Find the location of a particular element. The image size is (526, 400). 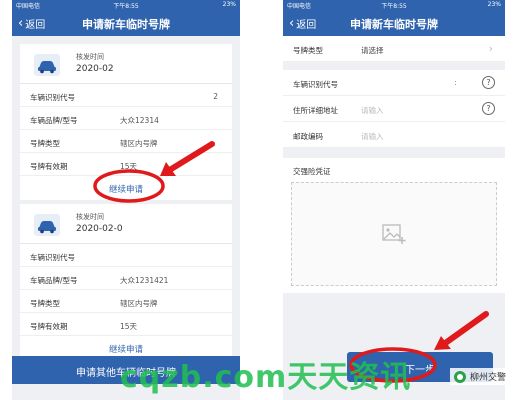

info-row: 车辆品牌/型号 大众1231421 is located at coordinates (126, 278).